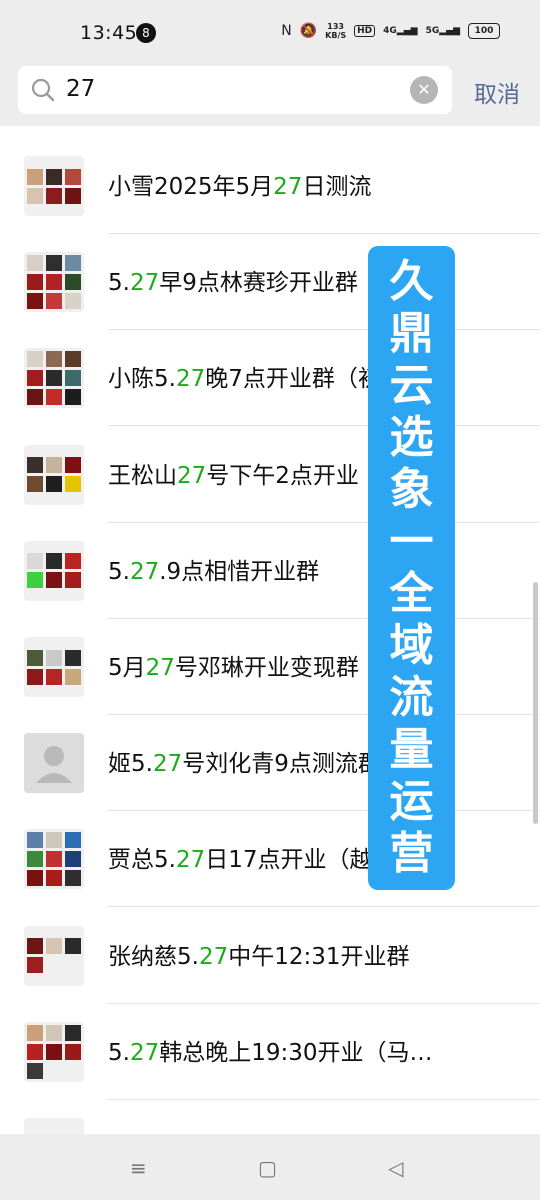 Image resolution: width=540 pixels, height=1200 pixels. I want to click on scrollbar, so click(535, 703).